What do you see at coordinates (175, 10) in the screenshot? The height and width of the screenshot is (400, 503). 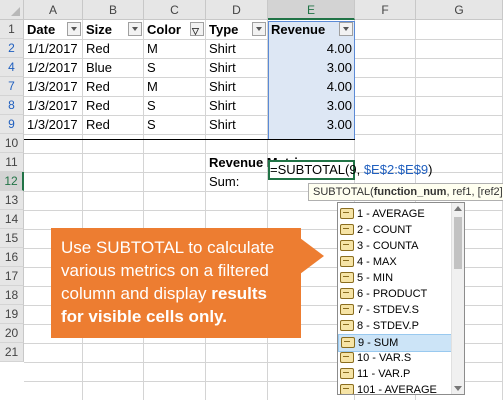 I see `column-header-c: C` at bounding box center [175, 10].